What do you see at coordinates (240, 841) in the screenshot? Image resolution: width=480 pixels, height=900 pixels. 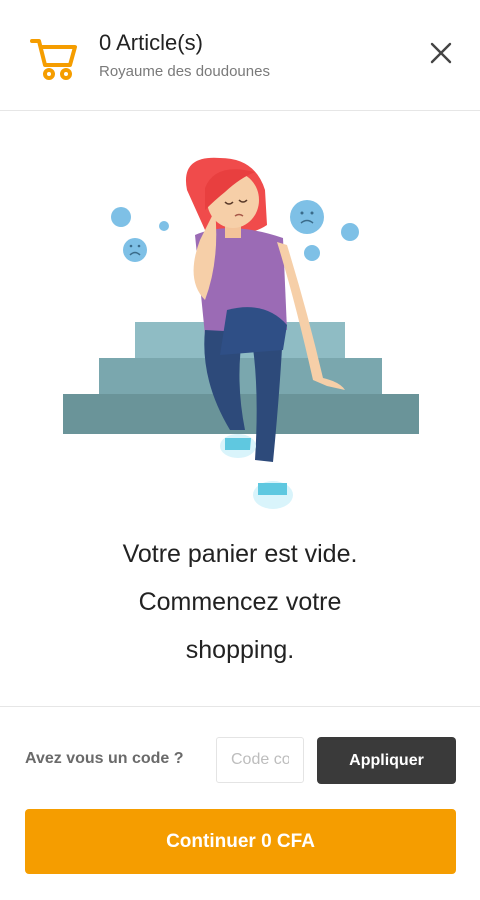 I see `continue-button: Continuer 0 CFA` at bounding box center [240, 841].